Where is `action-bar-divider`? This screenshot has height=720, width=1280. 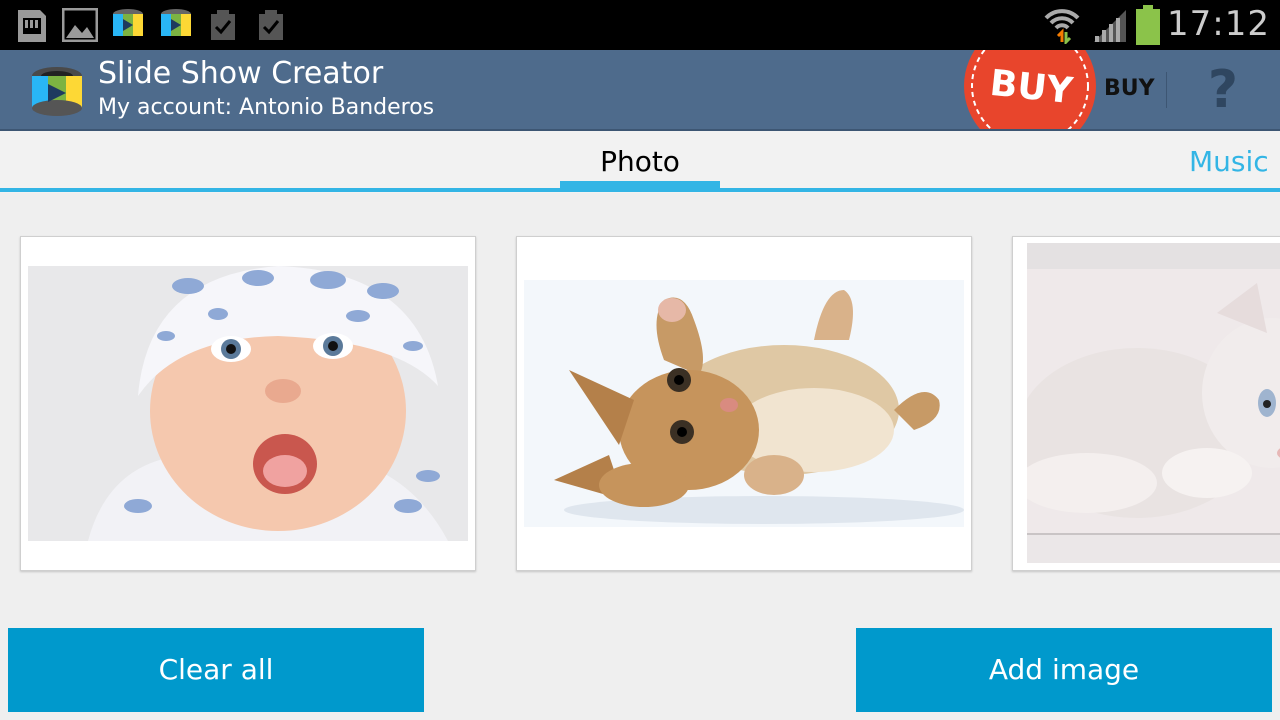 action-bar-divider is located at coordinates (1166, 90).